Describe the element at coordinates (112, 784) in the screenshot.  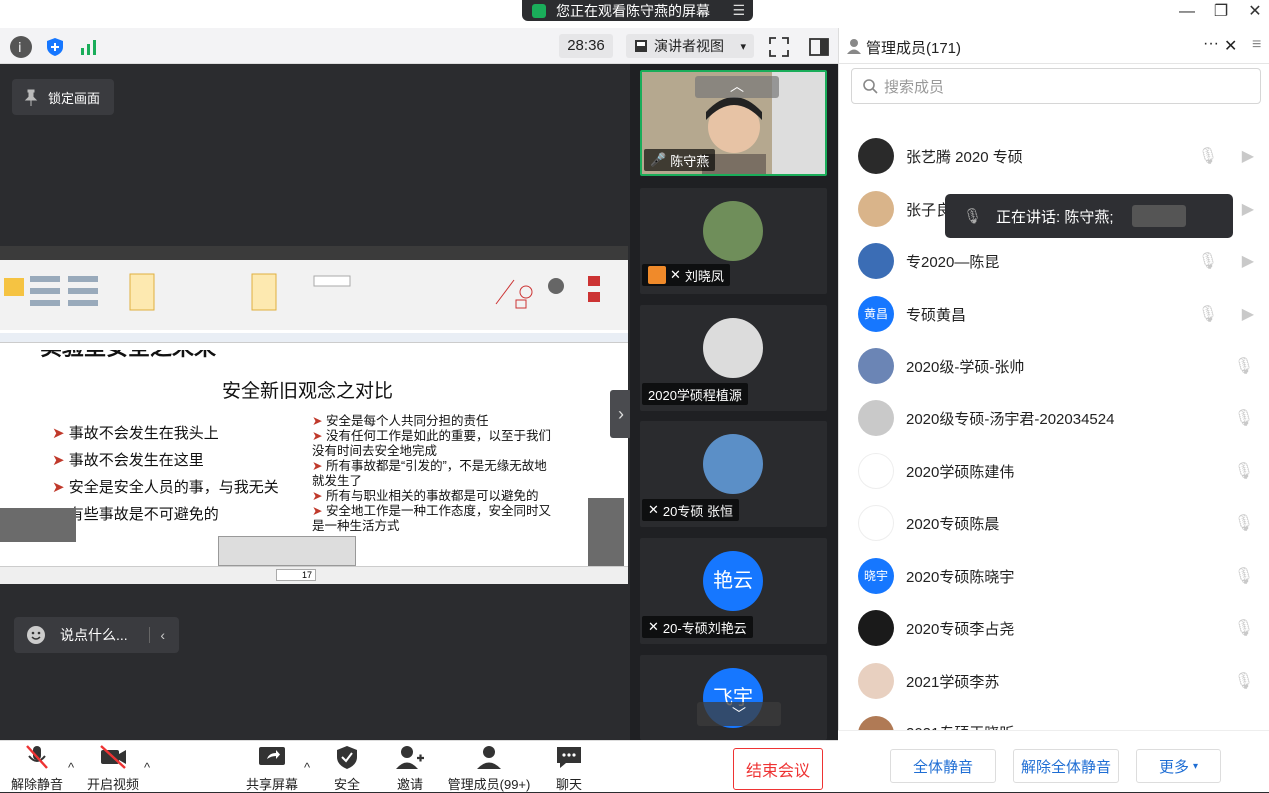
I see `start-video-label: 开启视频` at that location.